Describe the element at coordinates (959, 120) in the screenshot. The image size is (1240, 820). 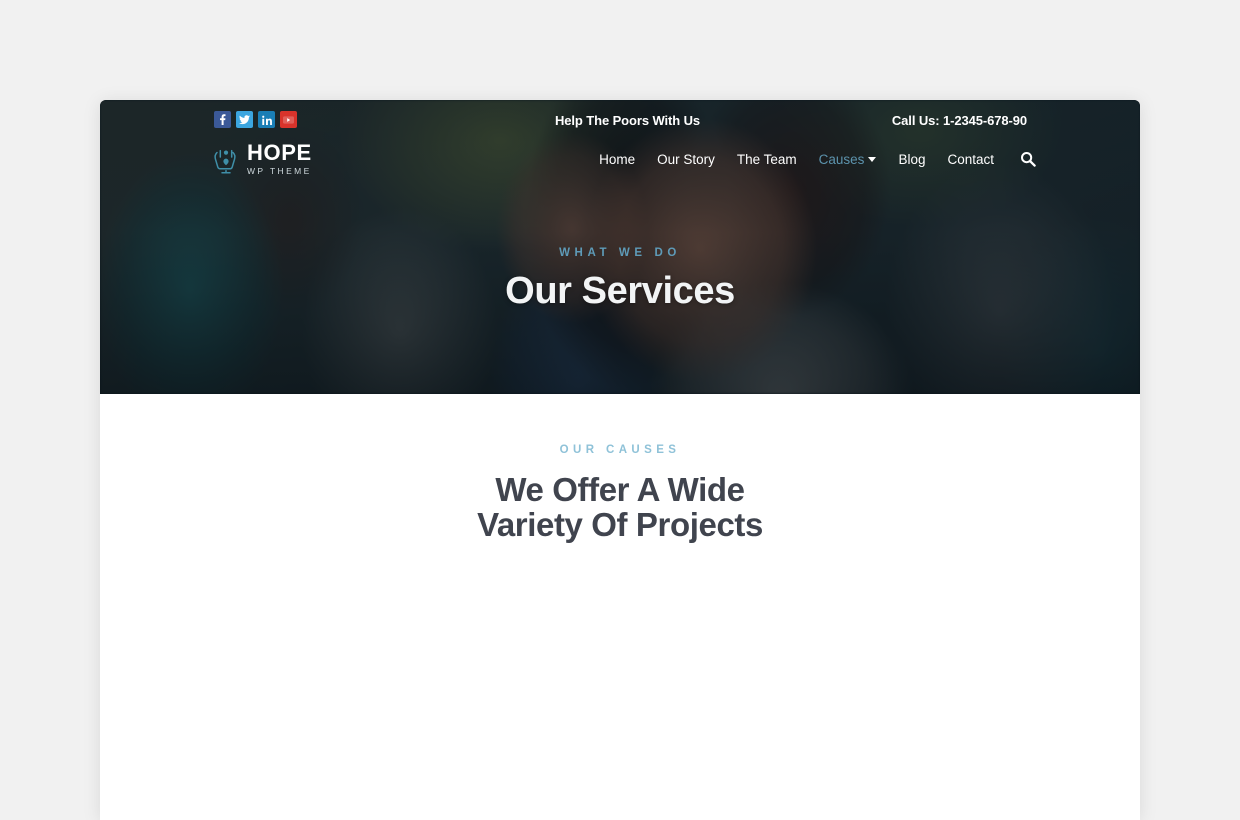
I see `call-us-phone: Call Us: 1-2345-678-90` at that location.